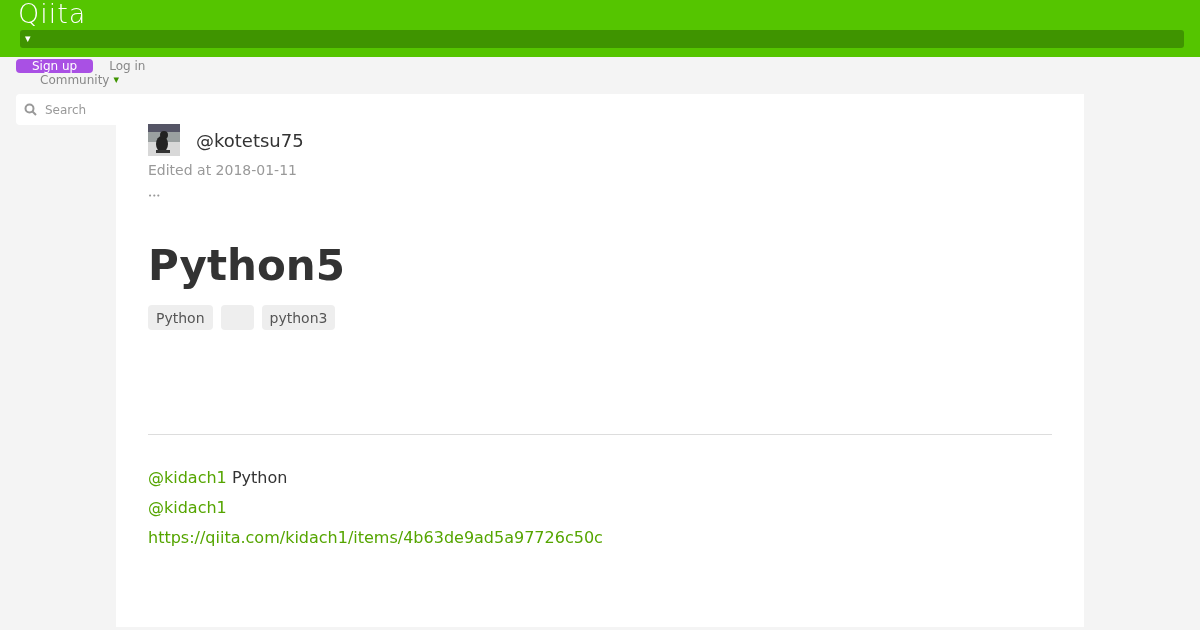 The height and width of the screenshot is (630, 1200). I want to click on log-in-link: Log in, so click(127, 66).